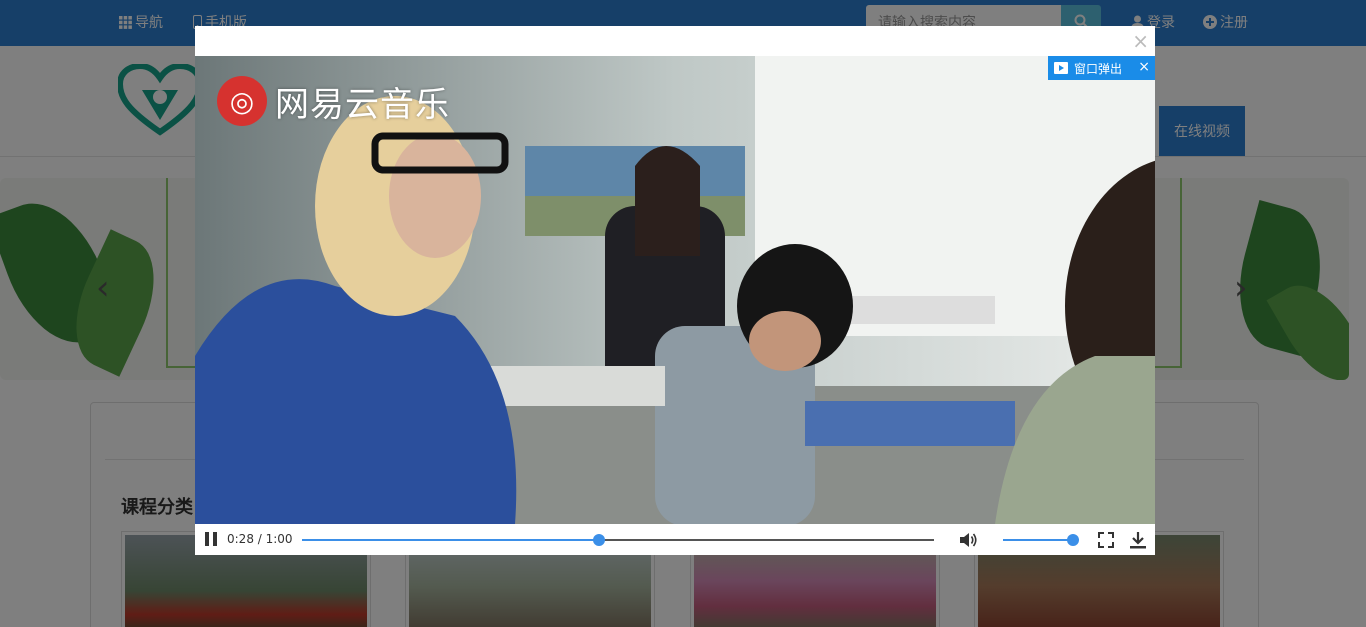 The height and width of the screenshot is (627, 1366). I want to click on watermark: ◎ 网易云音乐, so click(333, 101).